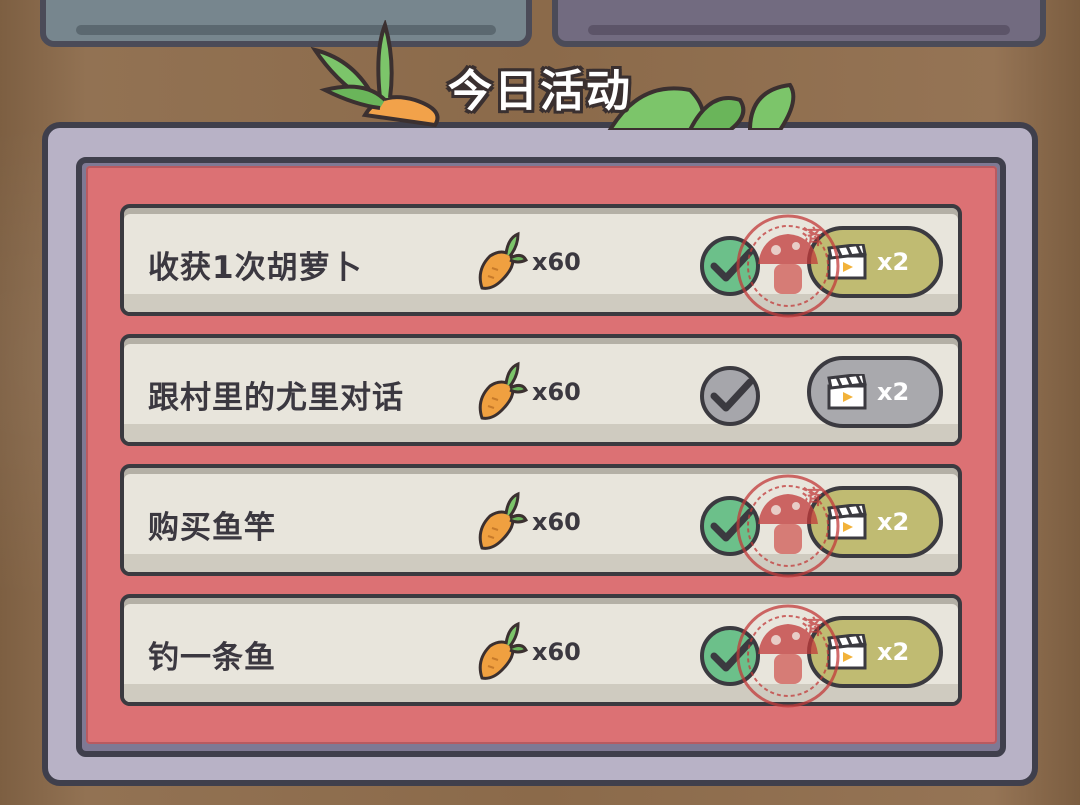 The image size is (1080, 805). I want to click on watch-ad-double-button: x2, so click(875, 392).